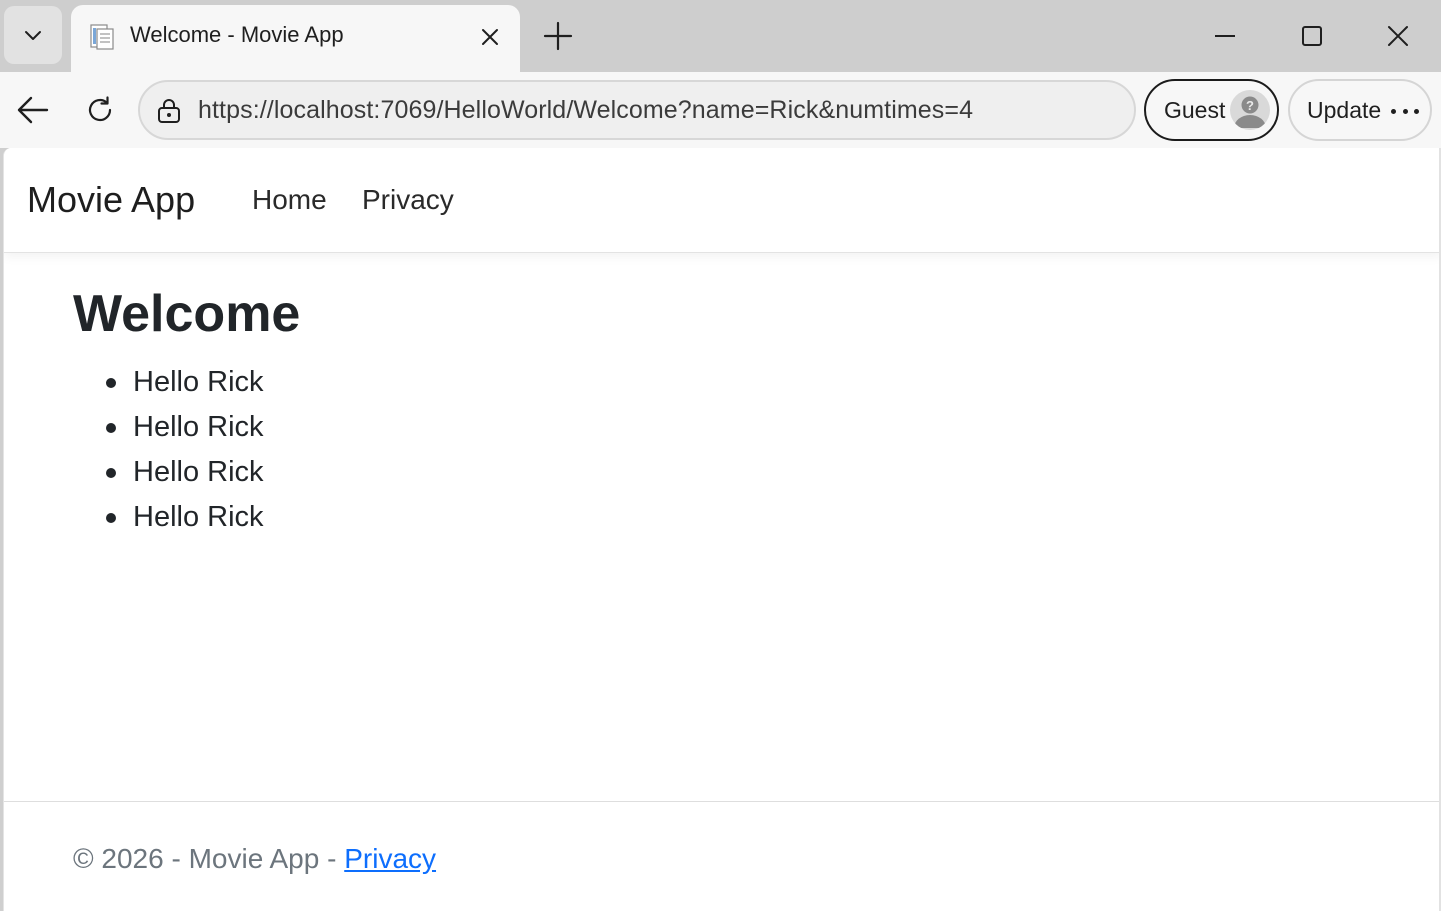  I want to click on nav-link-privacy: Privacy, so click(408, 200).